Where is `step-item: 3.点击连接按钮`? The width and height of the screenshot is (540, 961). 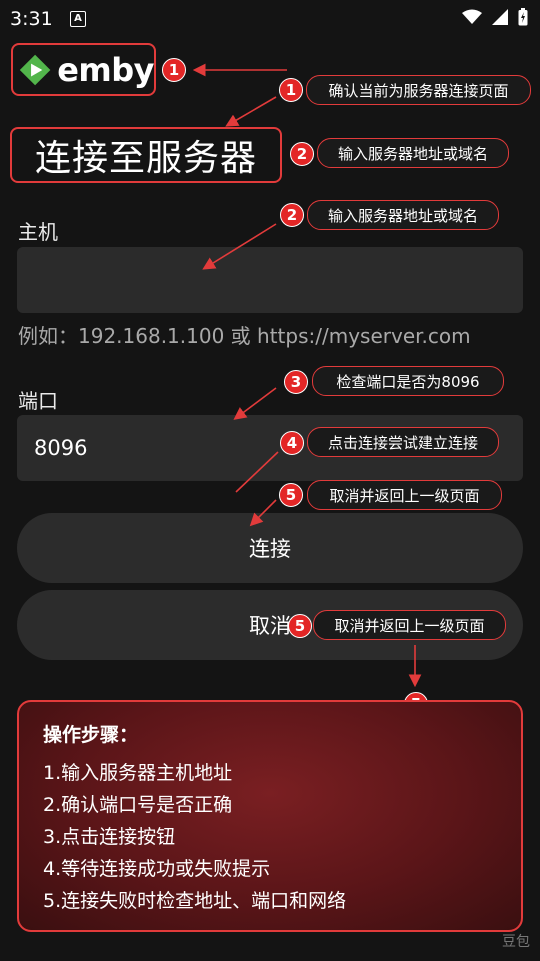 step-item: 3.点击连接按钮 is located at coordinates (109, 837).